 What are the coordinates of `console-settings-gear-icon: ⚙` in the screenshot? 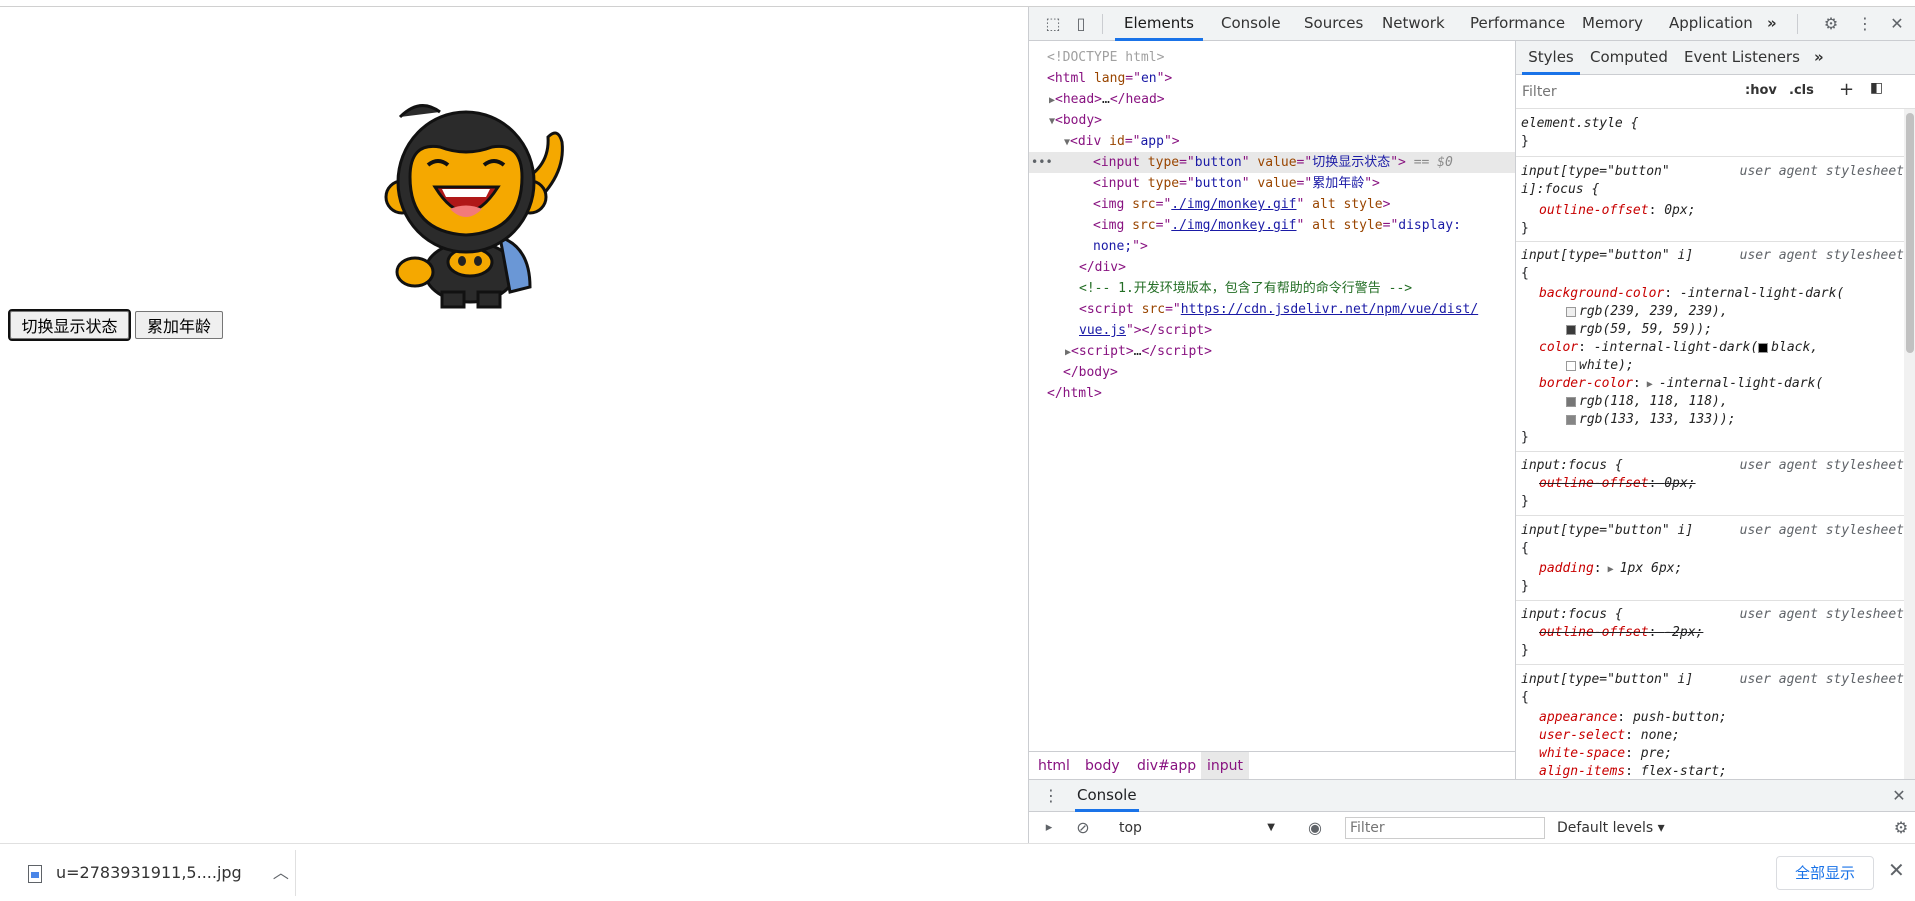 It's located at (1901, 828).